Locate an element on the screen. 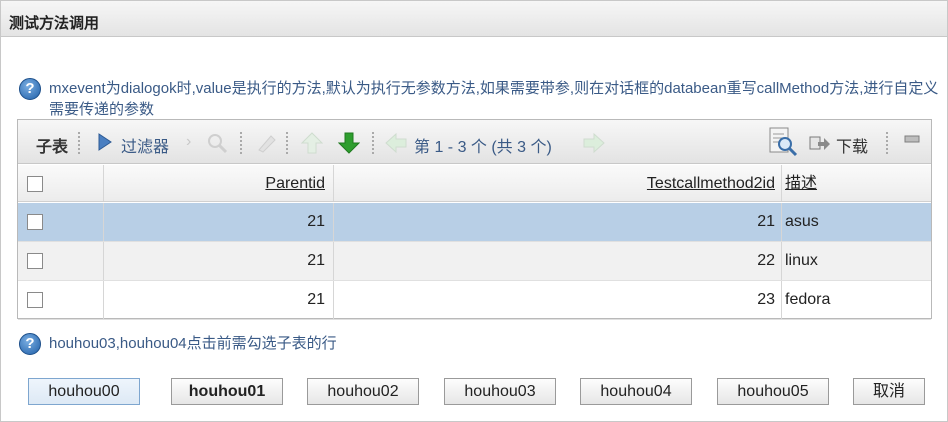  download-icon is located at coordinates (820, 142).